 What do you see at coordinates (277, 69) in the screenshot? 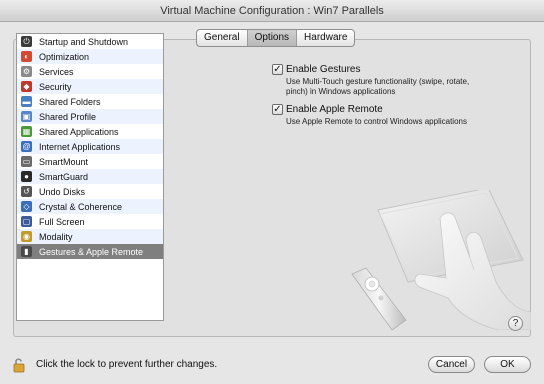
I see `enable-gestures-checkbox: ✓` at bounding box center [277, 69].